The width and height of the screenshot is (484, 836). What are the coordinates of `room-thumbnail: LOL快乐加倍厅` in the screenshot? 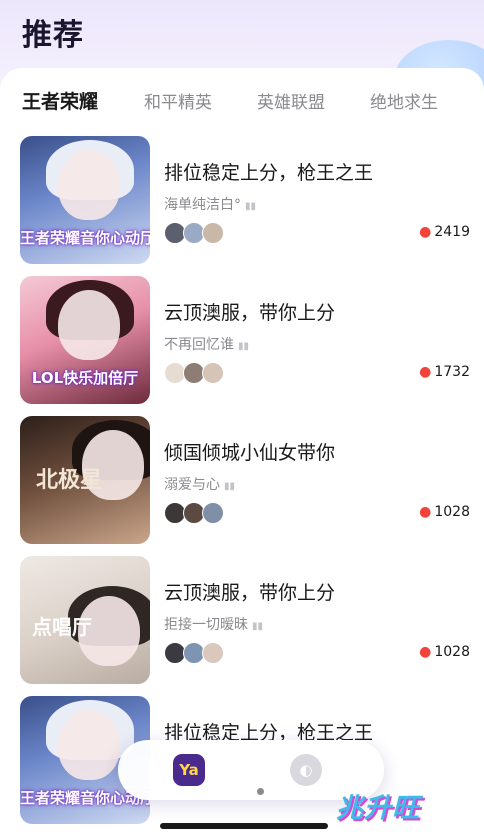 It's located at (85, 340).